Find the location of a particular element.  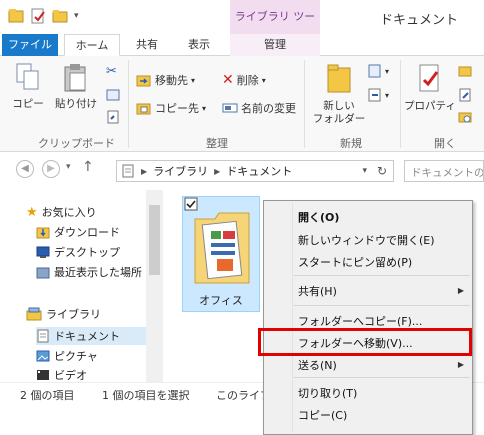

new-item-button: ▾ is located at coordinates (378, 71).